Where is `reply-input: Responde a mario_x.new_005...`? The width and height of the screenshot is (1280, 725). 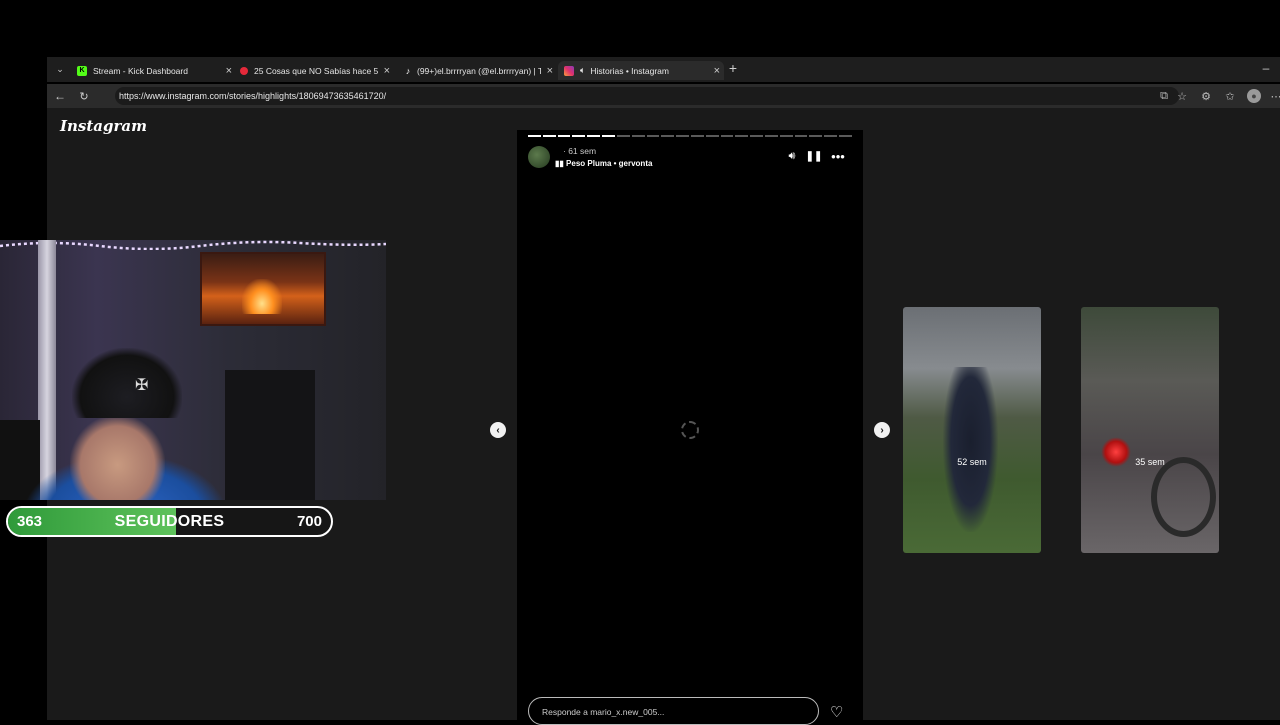 reply-input: Responde a mario_x.new_005... is located at coordinates (673, 711).